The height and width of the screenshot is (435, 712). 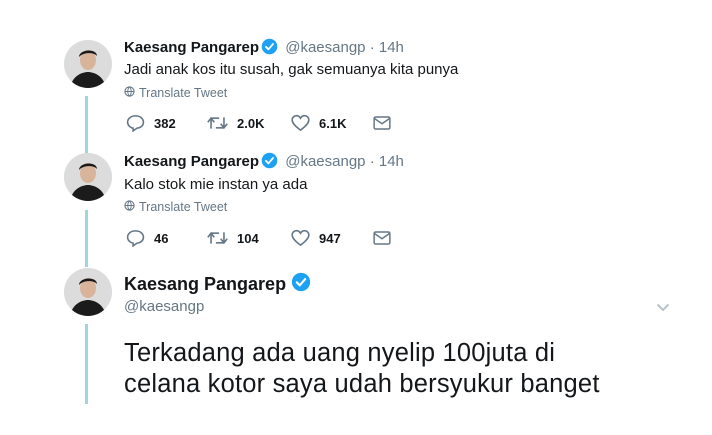 I want to click on reply-count: 46, so click(x=161, y=238).